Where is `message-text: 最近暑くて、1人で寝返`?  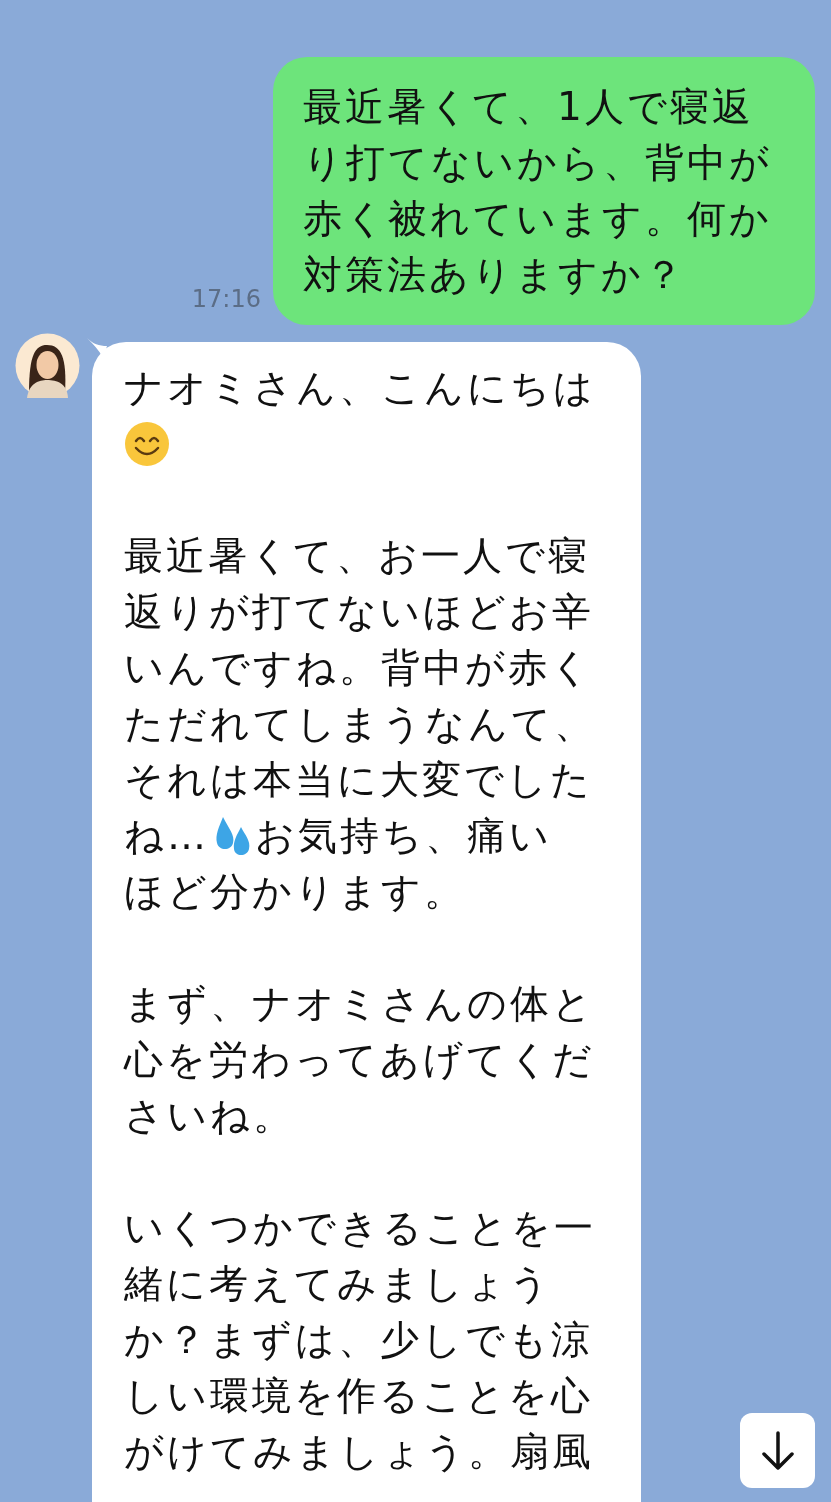 message-text: 最近暑くて、1人で寝返 is located at coordinates (528, 107).